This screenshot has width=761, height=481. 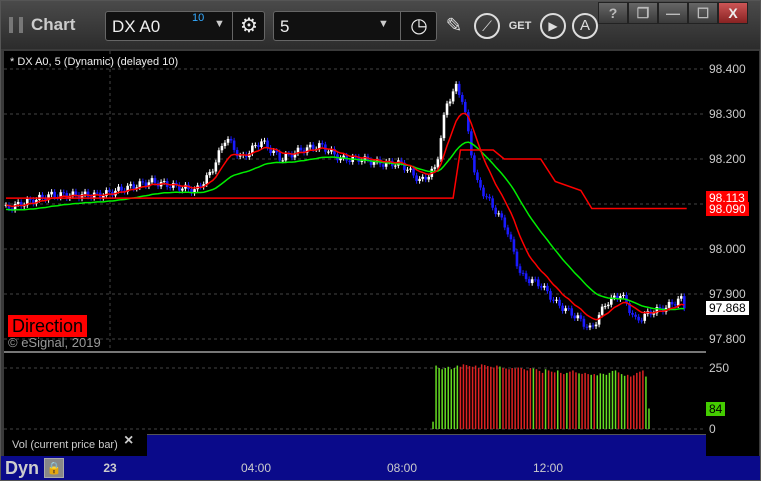 I want to click on time-axis: Dyn 🔒 23 04:00 08:00 12:00, so click(x=380, y=468).